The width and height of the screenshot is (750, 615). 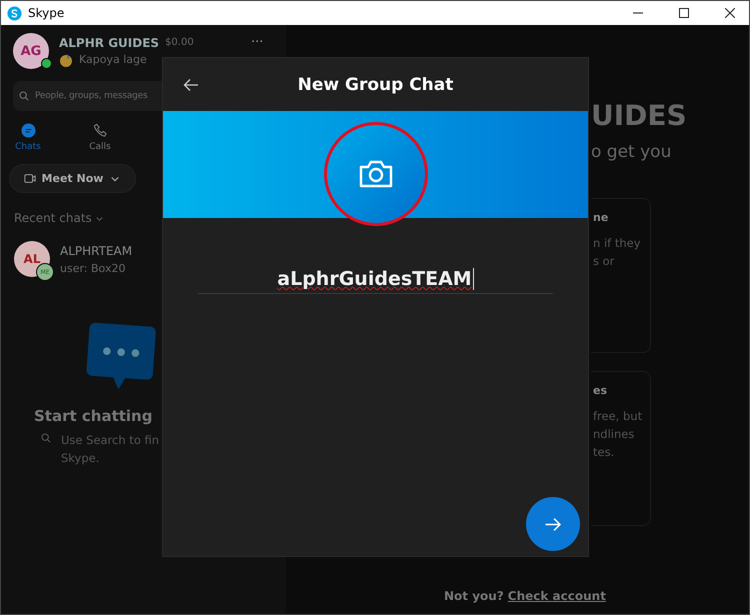 I want to click on welcome-subheading: o get you, so click(x=631, y=152).